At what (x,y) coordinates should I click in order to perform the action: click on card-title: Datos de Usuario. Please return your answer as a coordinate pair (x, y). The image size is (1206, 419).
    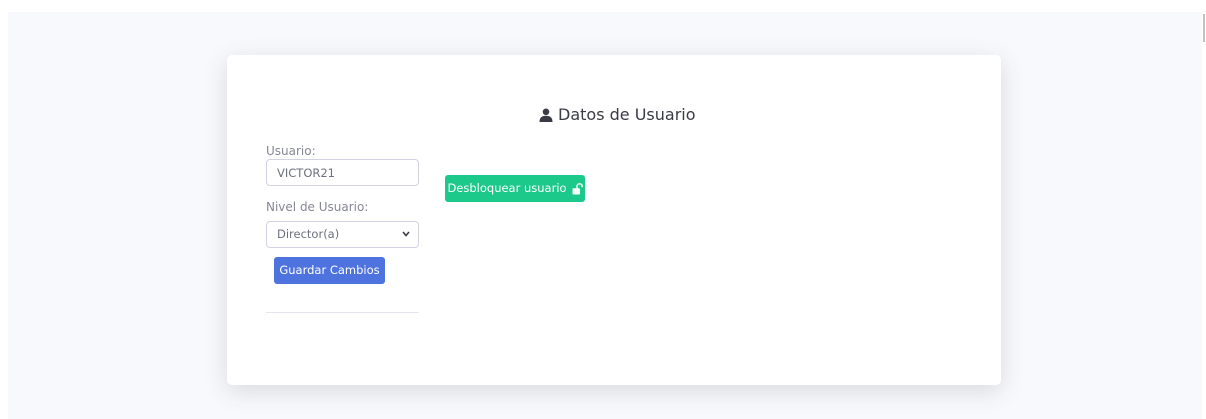
    Looking at the image, I should click on (617, 114).